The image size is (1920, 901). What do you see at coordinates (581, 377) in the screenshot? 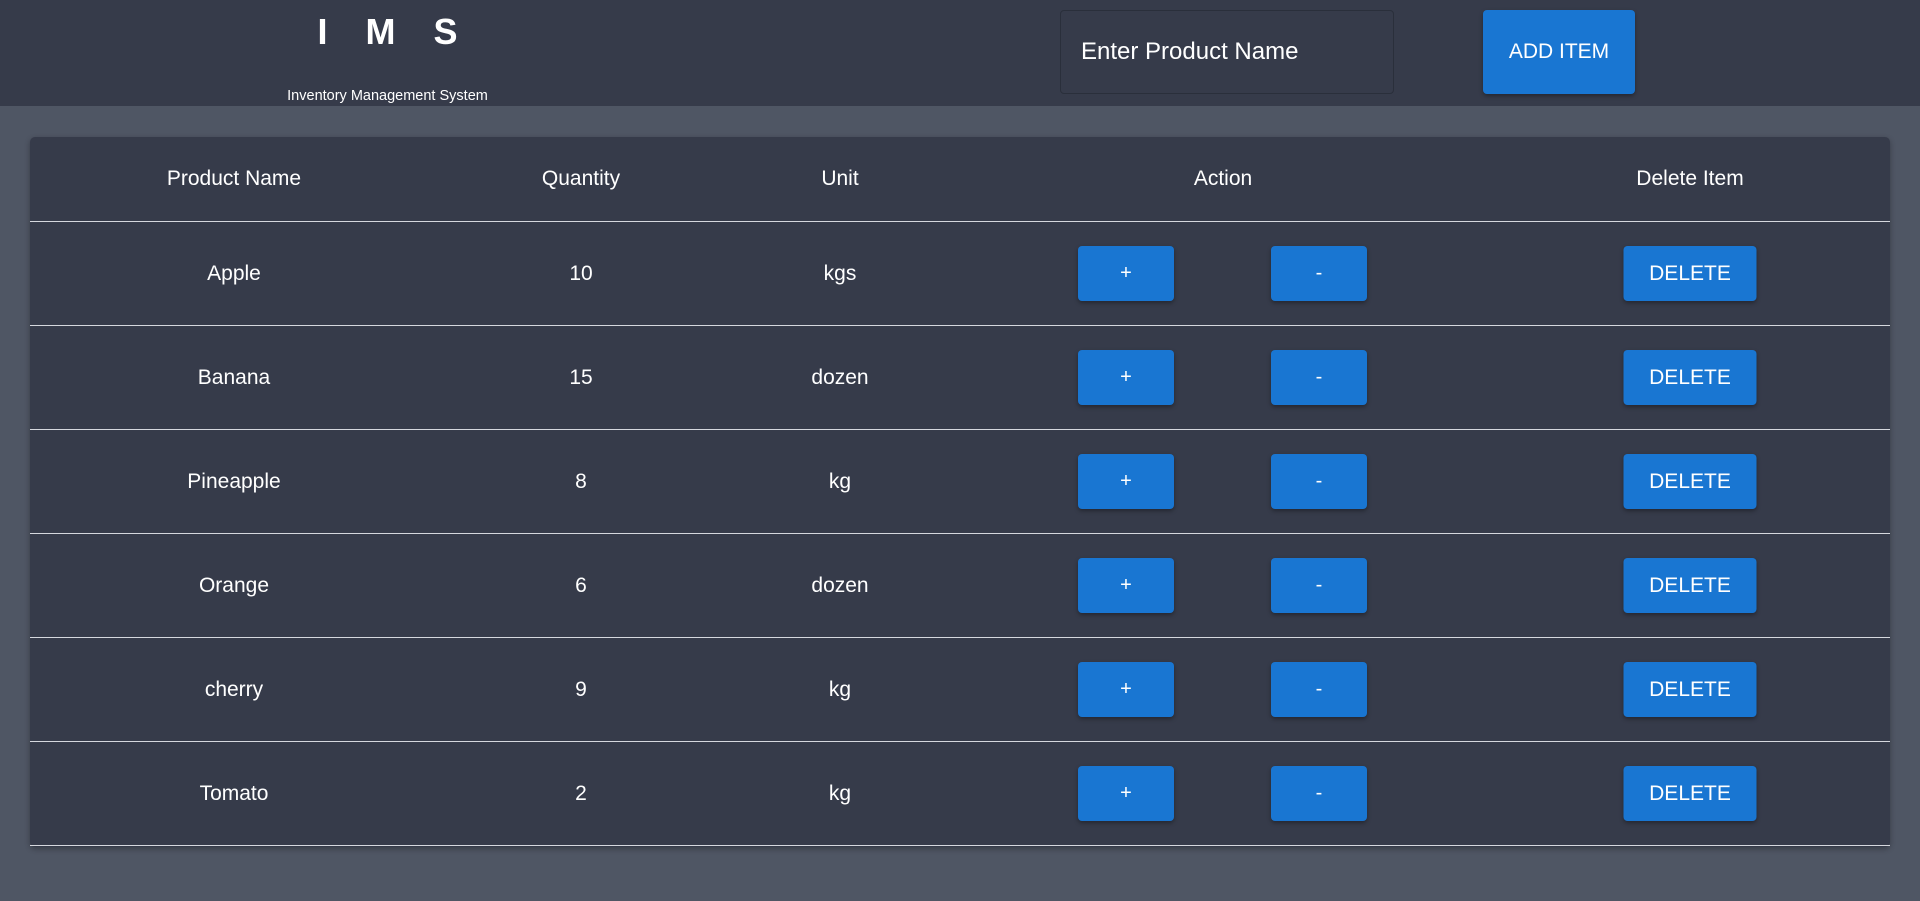
I see `quantity-cell: 15` at bounding box center [581, 377].